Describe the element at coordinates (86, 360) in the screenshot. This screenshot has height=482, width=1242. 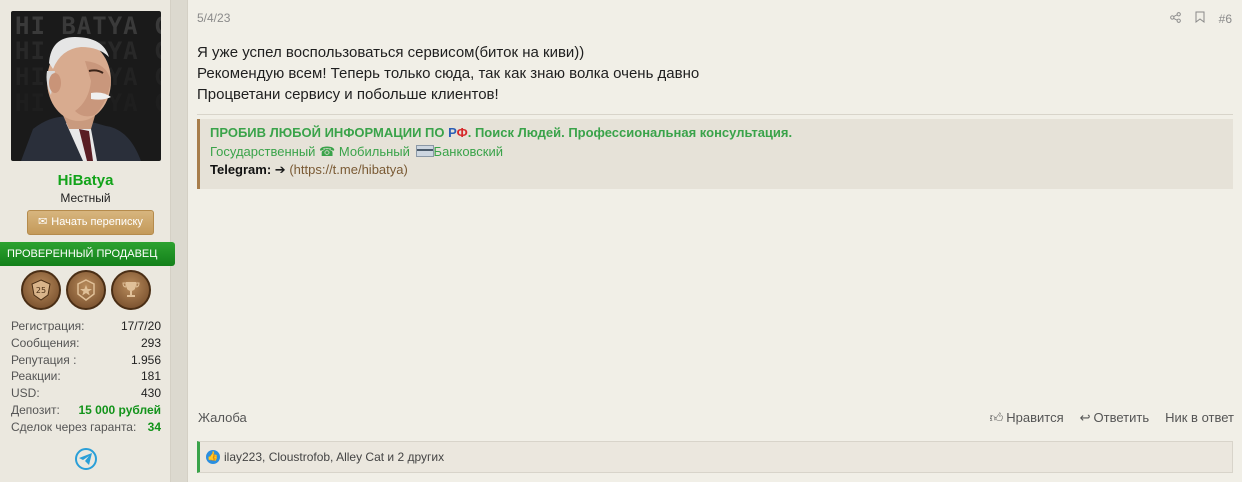
I see `stat-row: Репутация : 1.956` at that location.